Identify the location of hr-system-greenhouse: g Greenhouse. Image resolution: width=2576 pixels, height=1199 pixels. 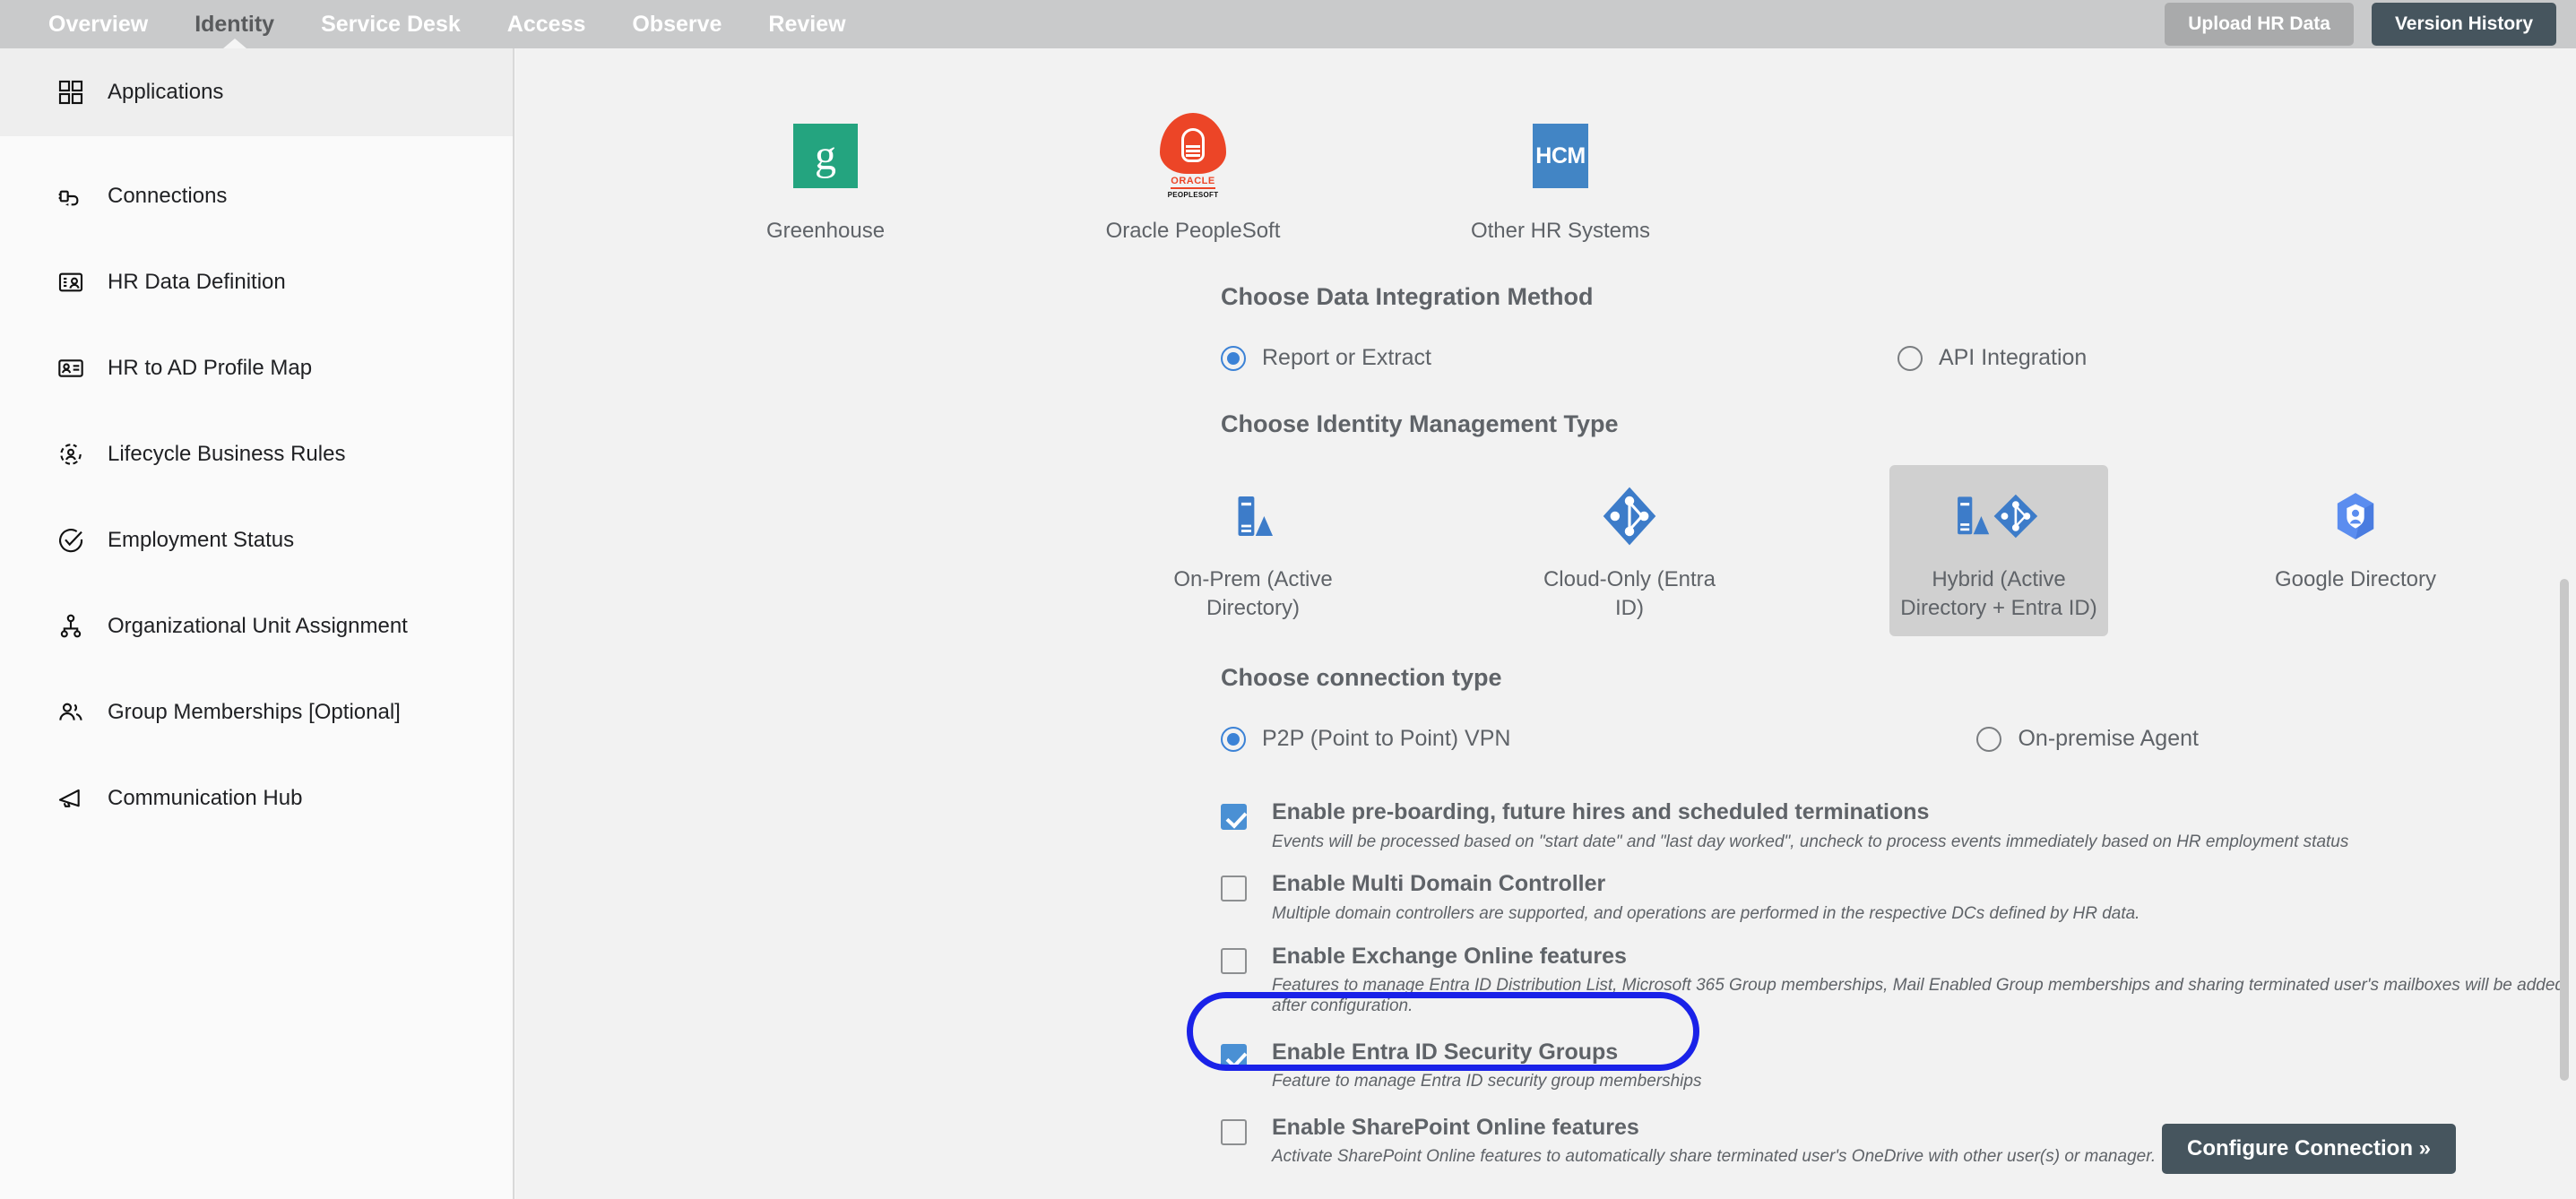
(825, 178).